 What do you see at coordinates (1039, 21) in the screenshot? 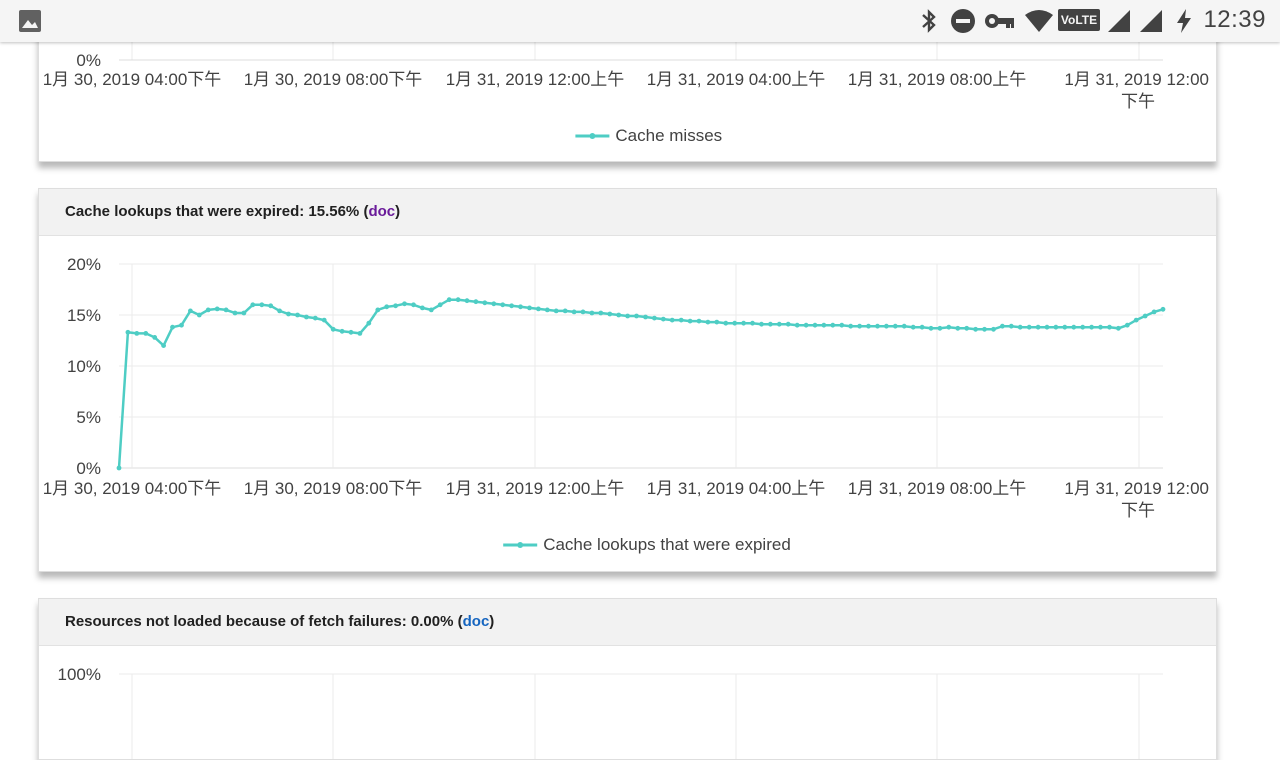
I see `wifi-icon` at bounding box center [1039, 21].